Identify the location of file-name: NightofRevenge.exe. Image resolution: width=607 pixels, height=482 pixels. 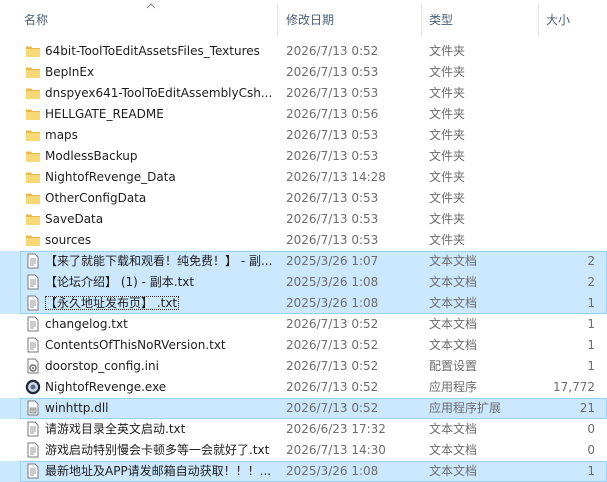
(106, 387).